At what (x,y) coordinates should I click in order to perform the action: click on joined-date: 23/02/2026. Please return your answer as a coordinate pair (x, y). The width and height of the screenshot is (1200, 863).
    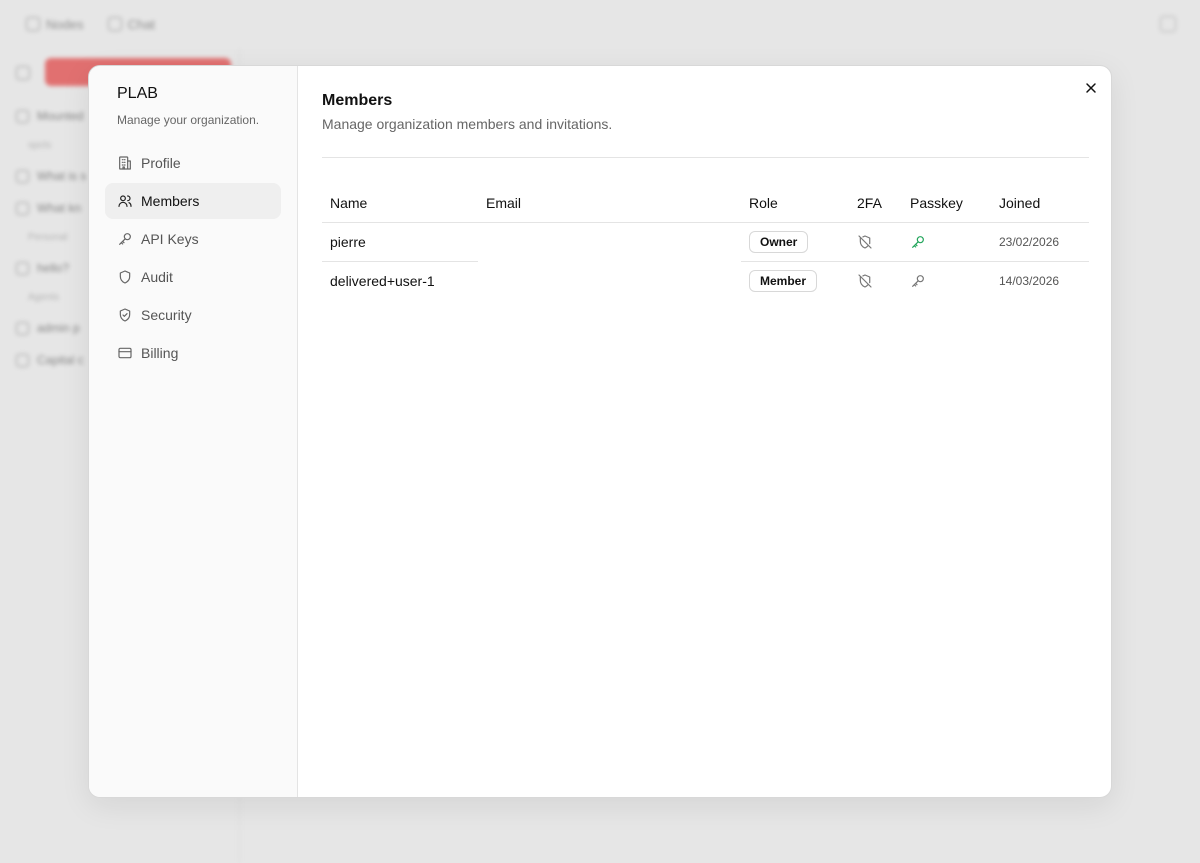
    Looking at the image, I should click on (1040, 242).